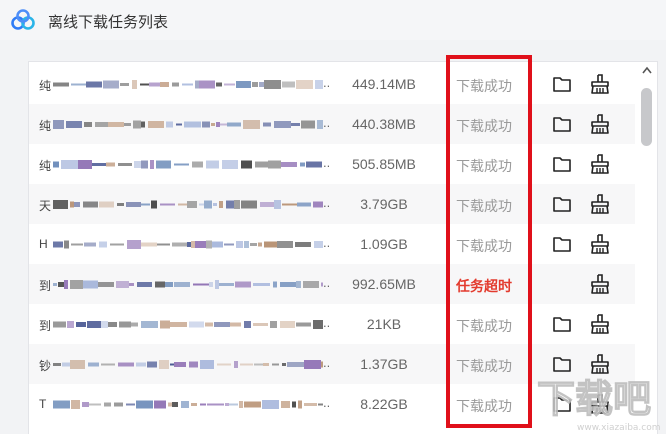 Image resolution: width=666 pixels, height=434 pixels. Describe the element at coordinates (384, 324) in the screenshot. I see `file-size: 21KB` at that location.